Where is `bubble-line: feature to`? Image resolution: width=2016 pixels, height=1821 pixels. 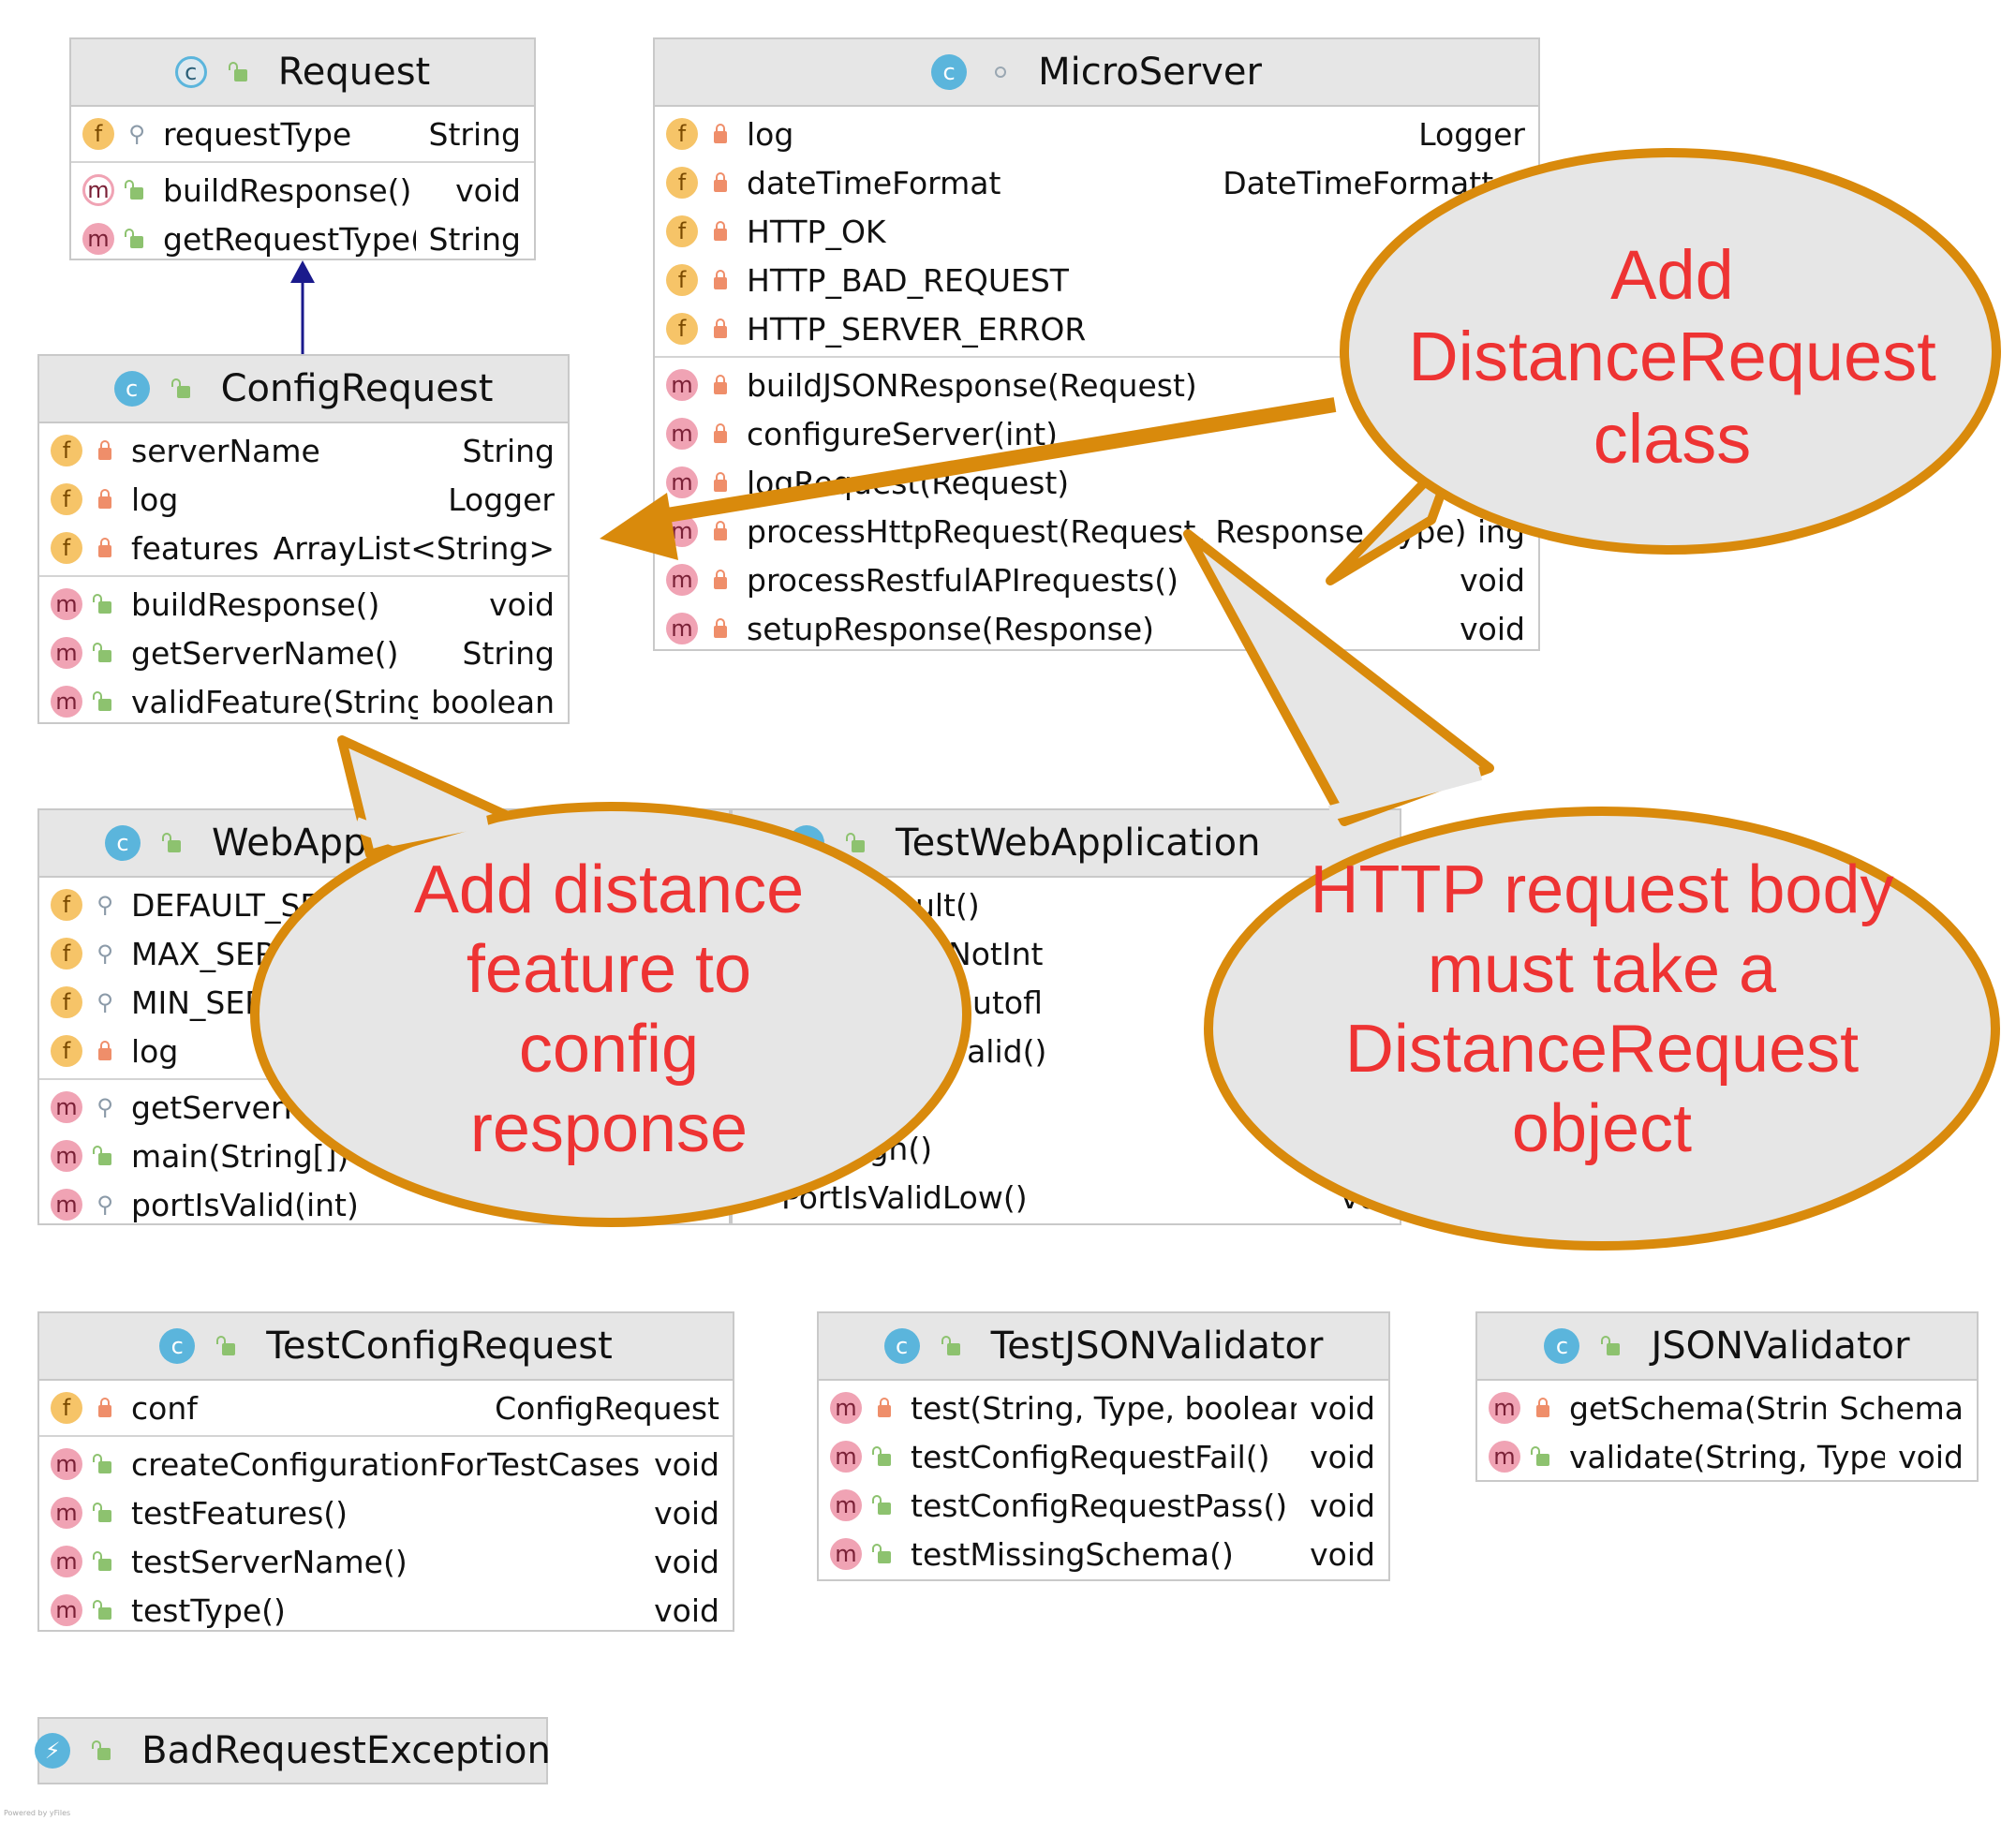 bubble-line: feature to is located at coordinates (609, 969).